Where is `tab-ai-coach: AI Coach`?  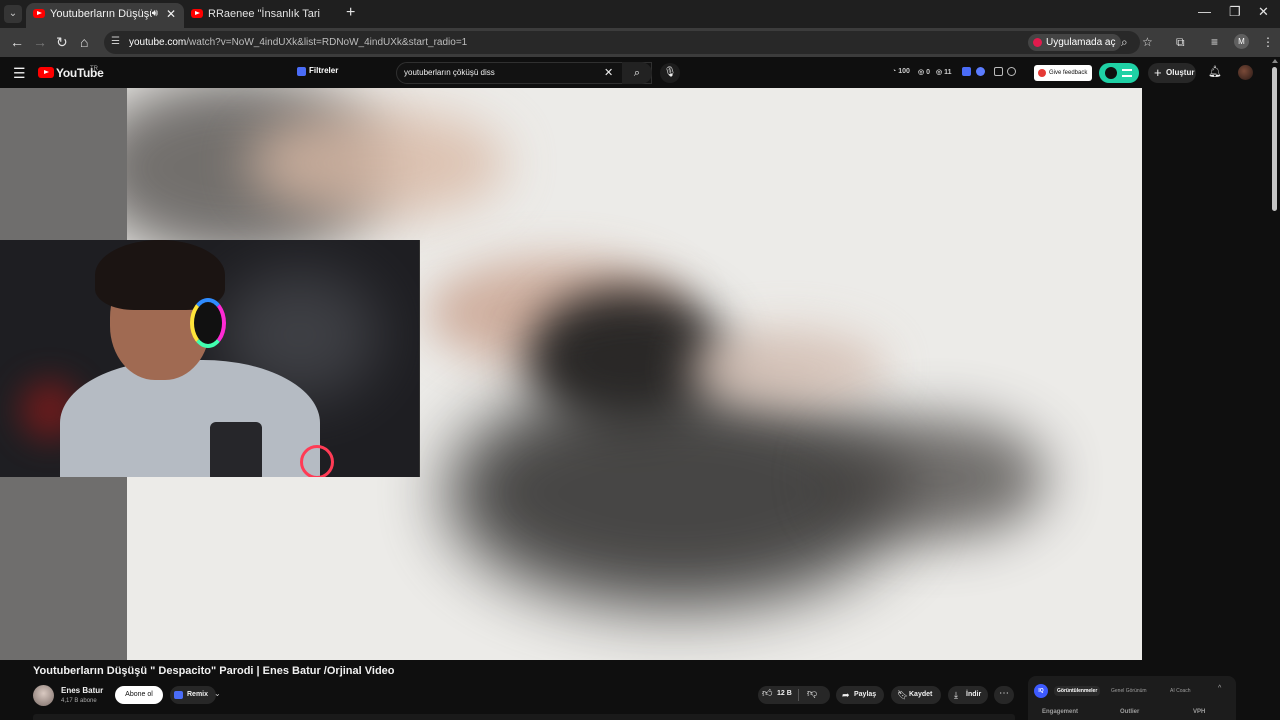
tab-ai-coach: AI Coach is located at coordinates (1180, 691).